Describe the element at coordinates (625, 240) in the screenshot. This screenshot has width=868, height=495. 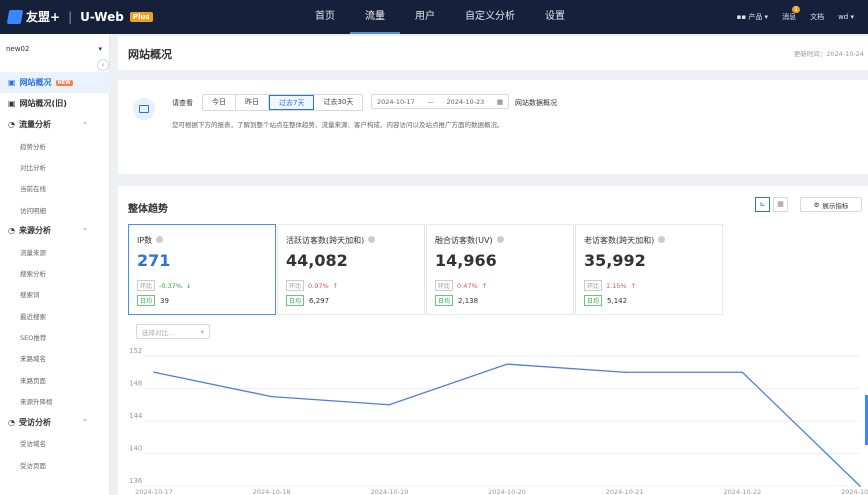
I see `metric-name: 老访客数(跨天加和)` at that location.